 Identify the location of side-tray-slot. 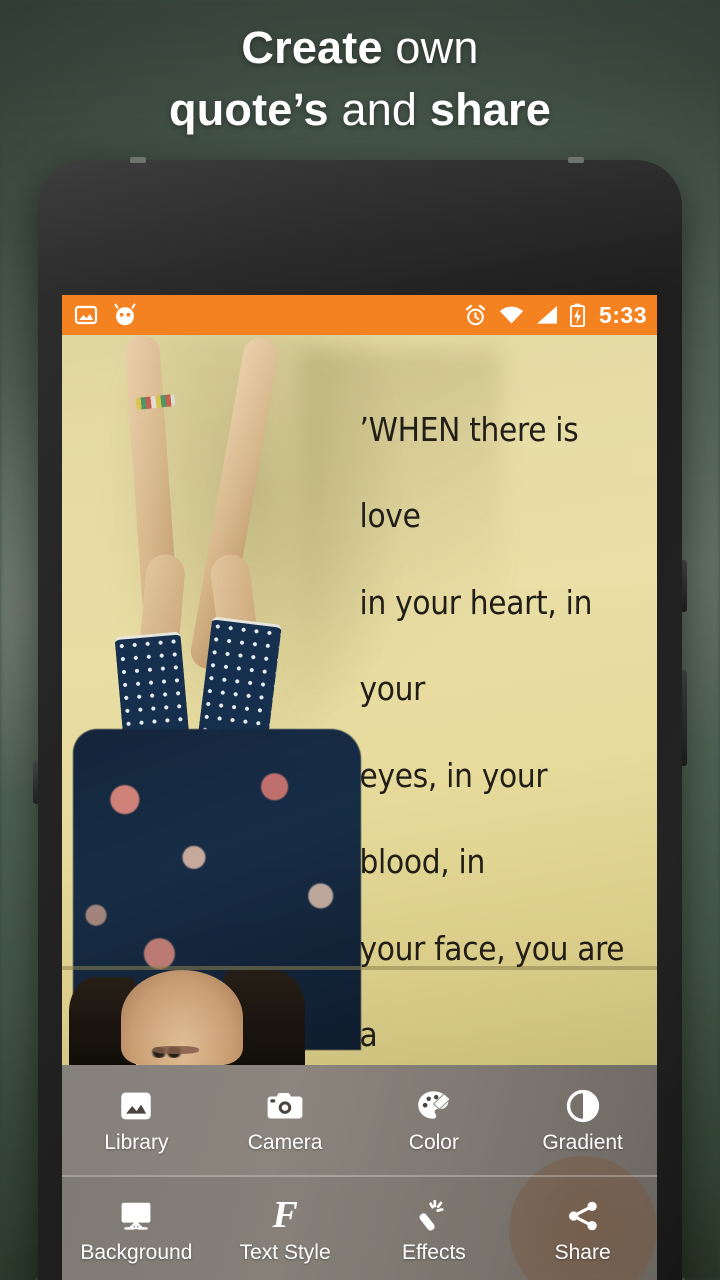
(35, 782).